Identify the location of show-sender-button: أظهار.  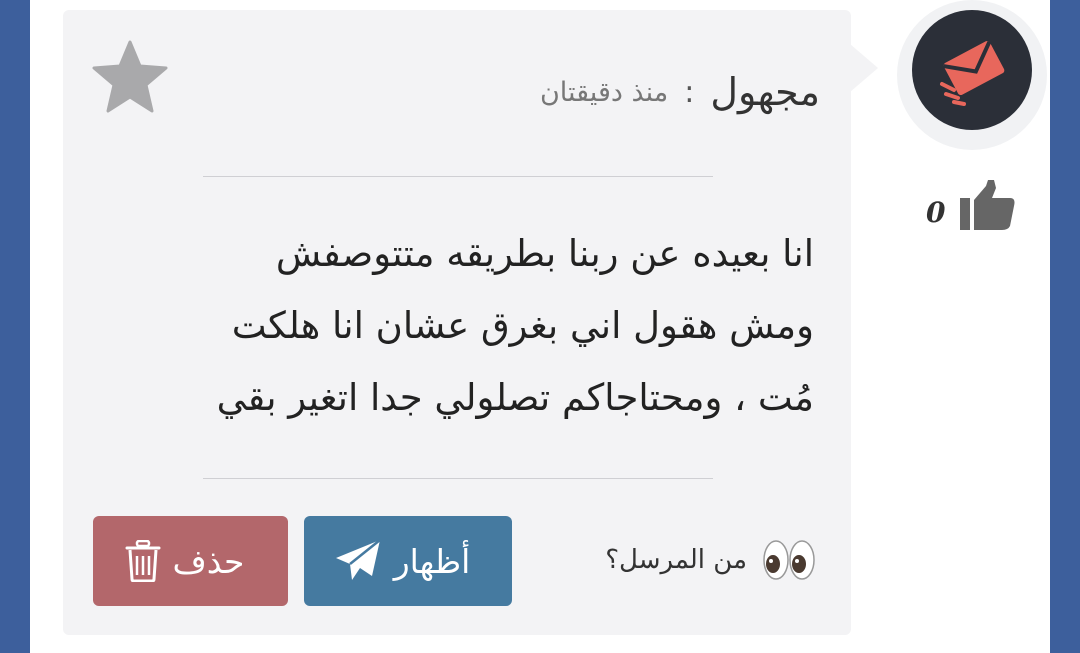
(408, 561).